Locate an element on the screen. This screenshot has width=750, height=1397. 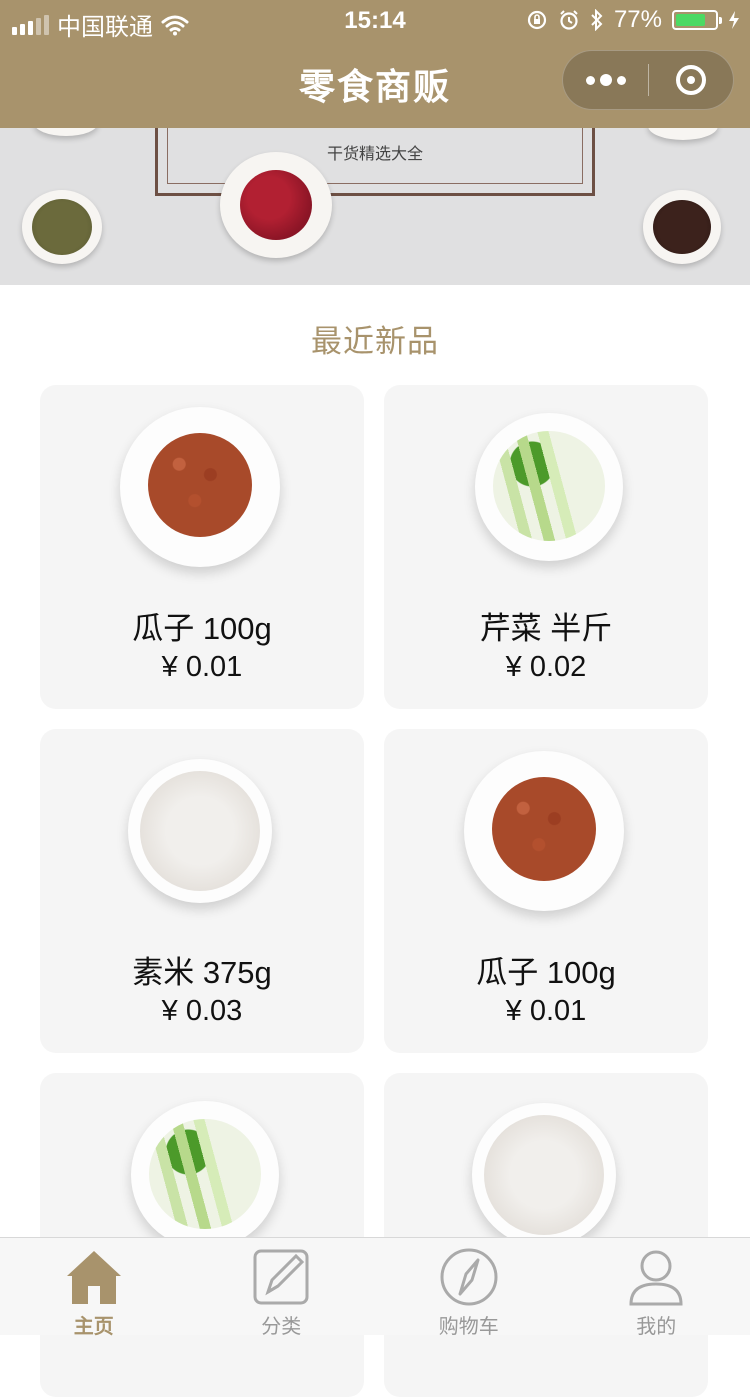
tab-label: 购物车 is located at coordinates (469, 1324).